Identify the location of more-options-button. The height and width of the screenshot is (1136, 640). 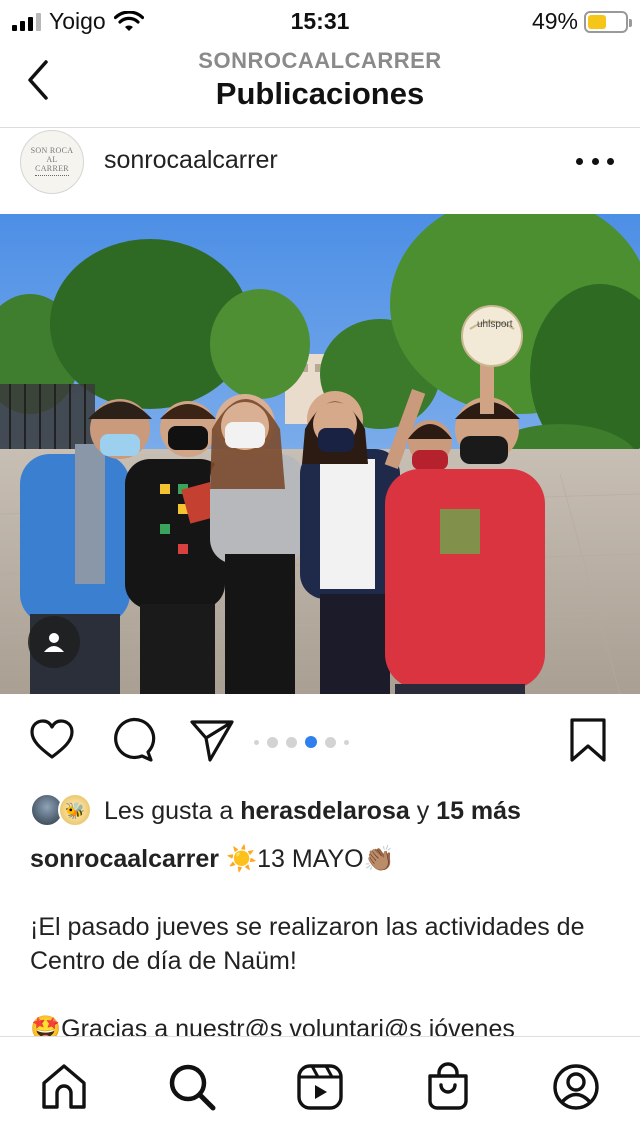
(595, 161).